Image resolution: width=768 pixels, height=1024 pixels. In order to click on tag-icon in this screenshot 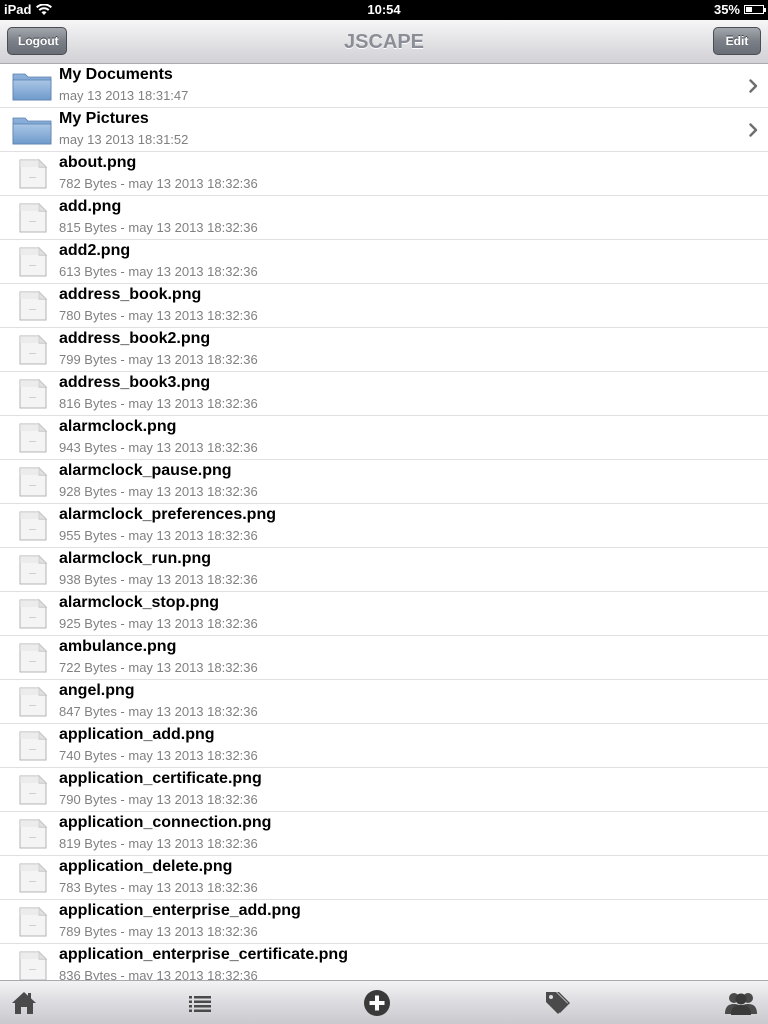, I will do `click(557, 1003)`.